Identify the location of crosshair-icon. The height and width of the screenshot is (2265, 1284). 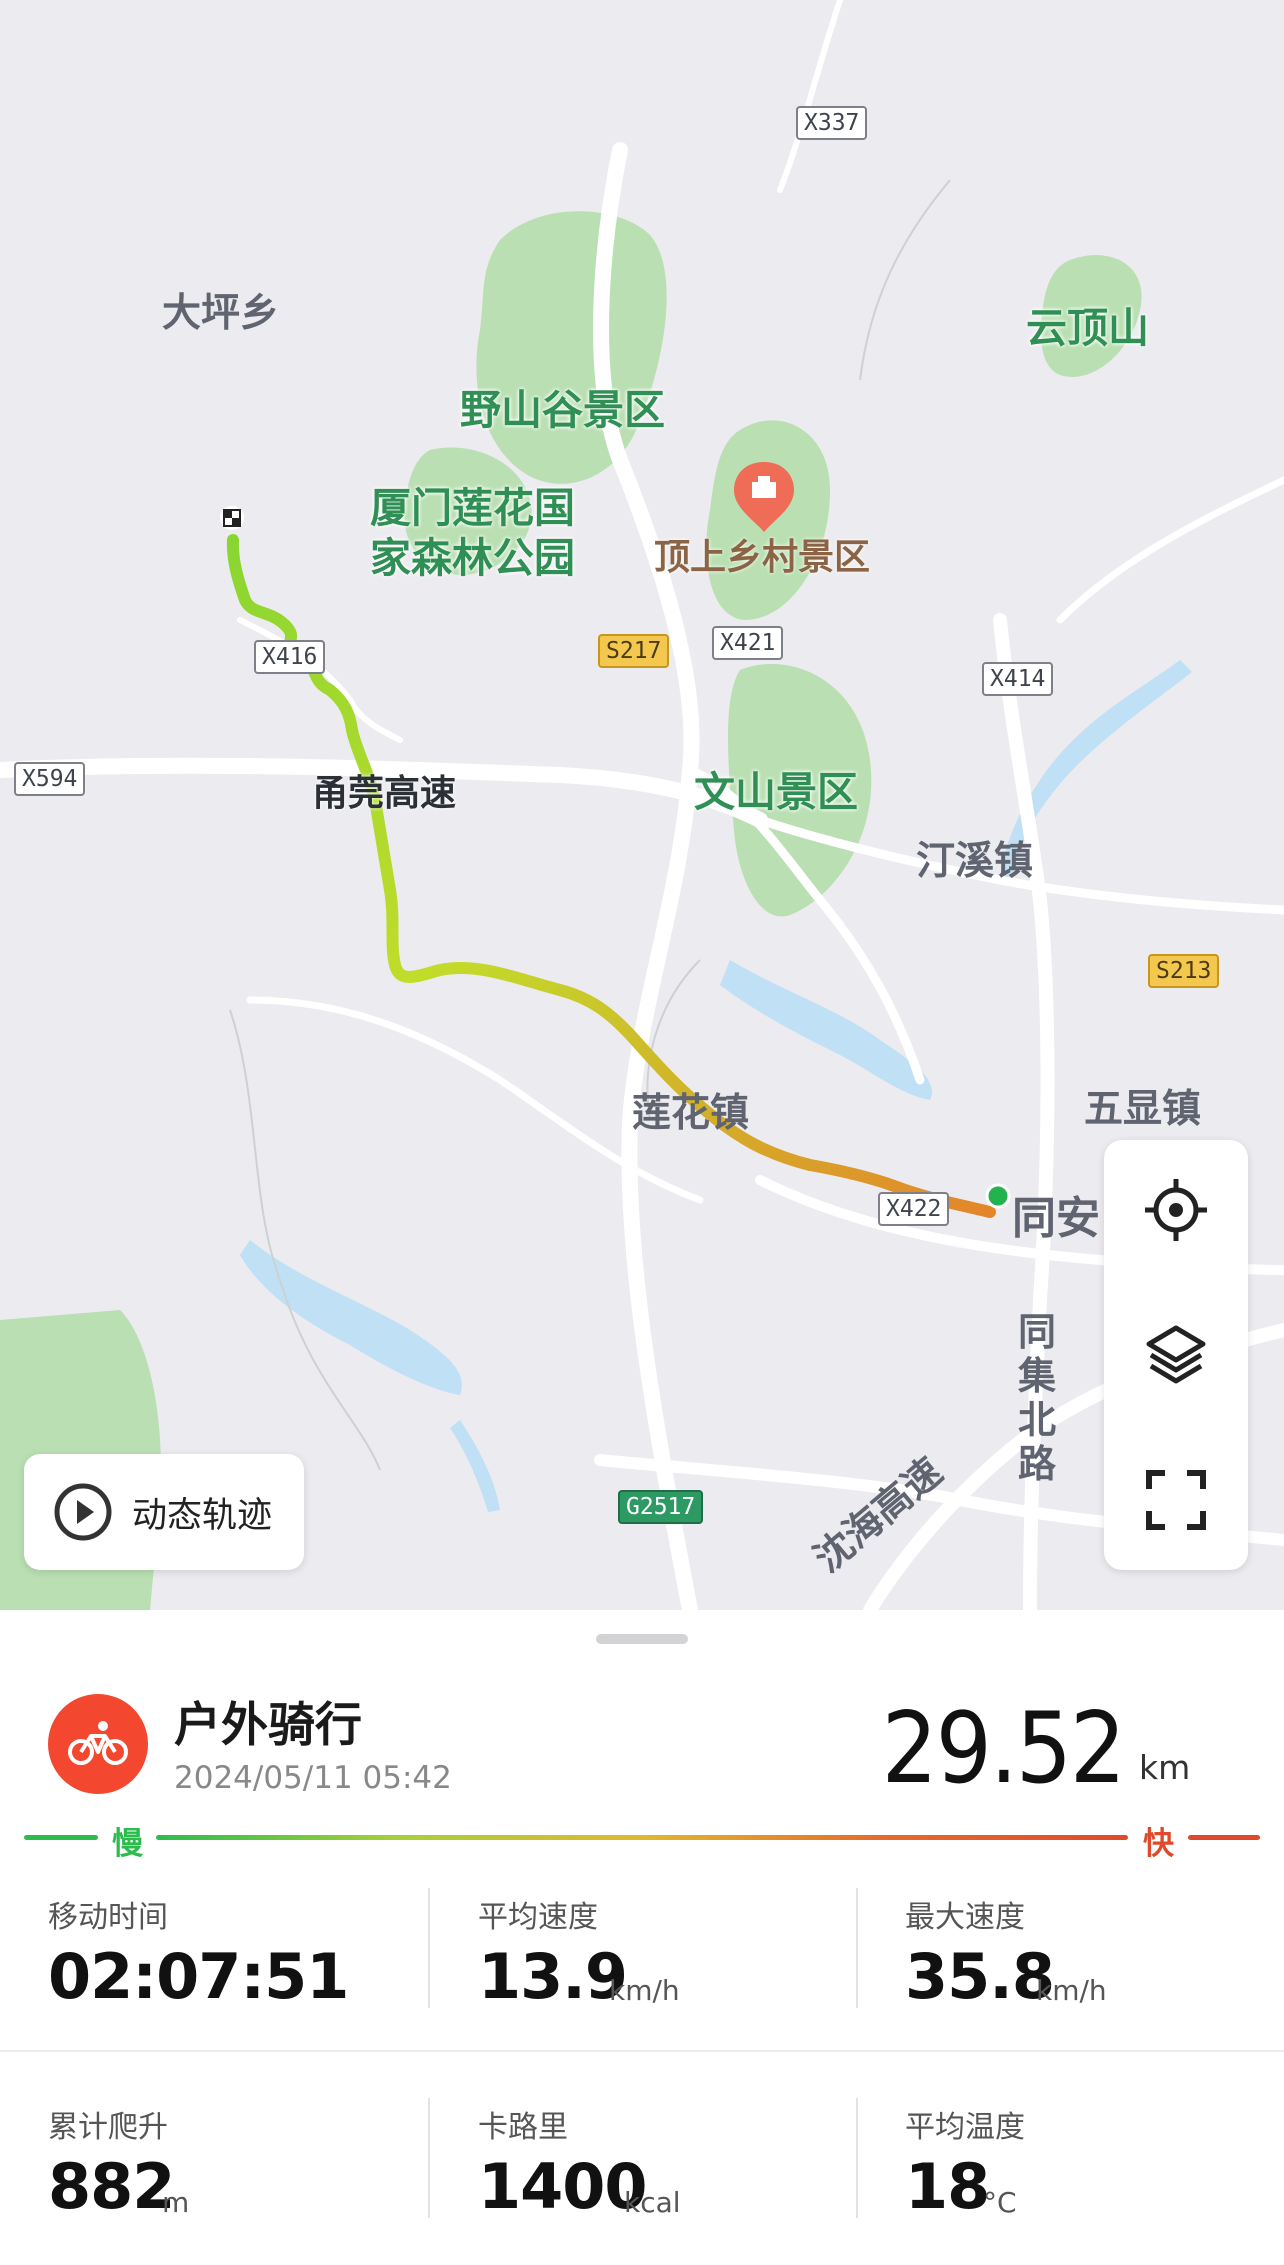
(1176, 1210).